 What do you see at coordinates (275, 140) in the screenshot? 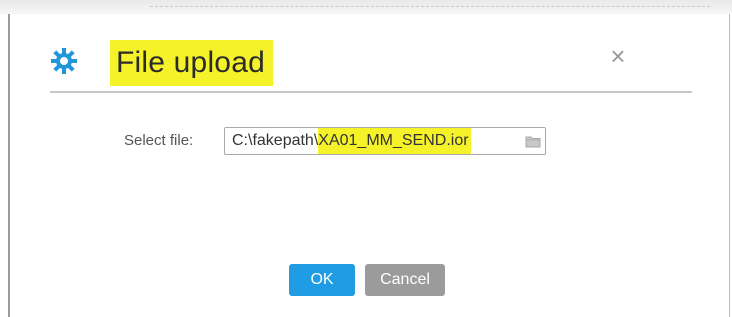
I see `file-path-prefix: C:\fakepath\` at bounding box center [275, 140].